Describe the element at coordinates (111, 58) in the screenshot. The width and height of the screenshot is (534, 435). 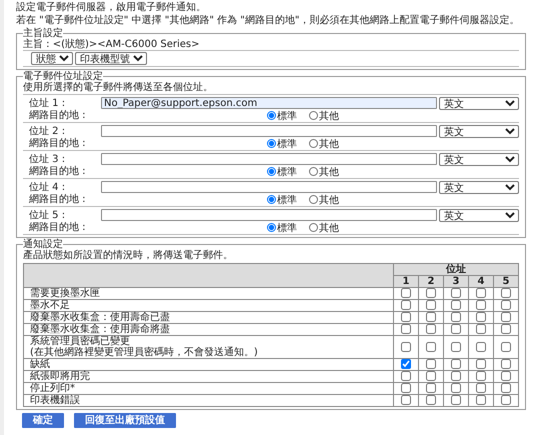
I see `subject-select: 印表機型號` at that location.